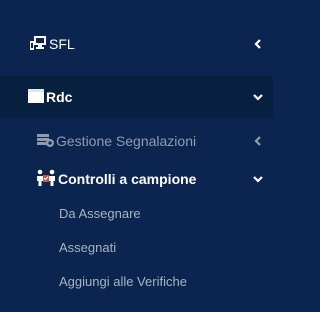 The height and width of the screenshot is (312, 320). I want to click on submenu-item-label: Da Assegnare, so click(100, 213).